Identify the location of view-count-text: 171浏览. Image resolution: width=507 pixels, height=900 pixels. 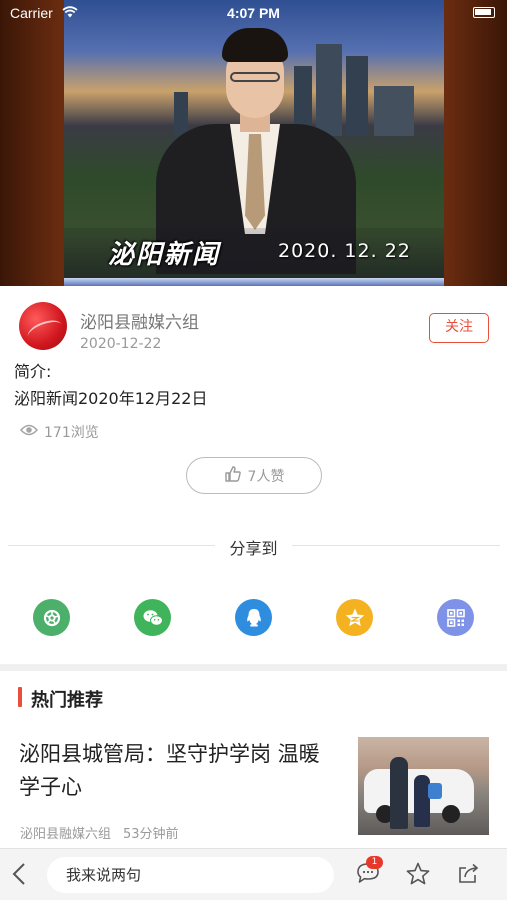
(71, 433).